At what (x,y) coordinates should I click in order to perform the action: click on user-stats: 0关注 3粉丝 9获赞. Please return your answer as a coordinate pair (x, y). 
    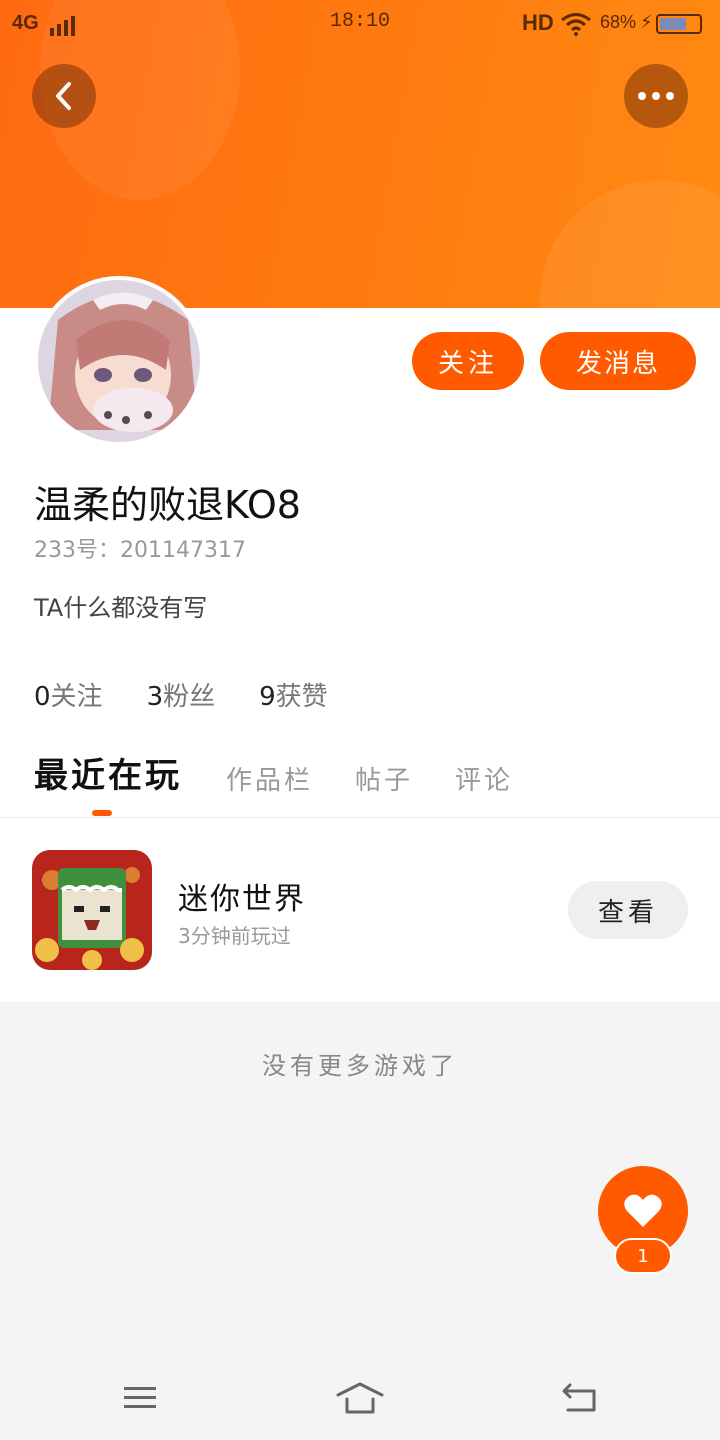
    Looking at the image, I should click on (203, 694).